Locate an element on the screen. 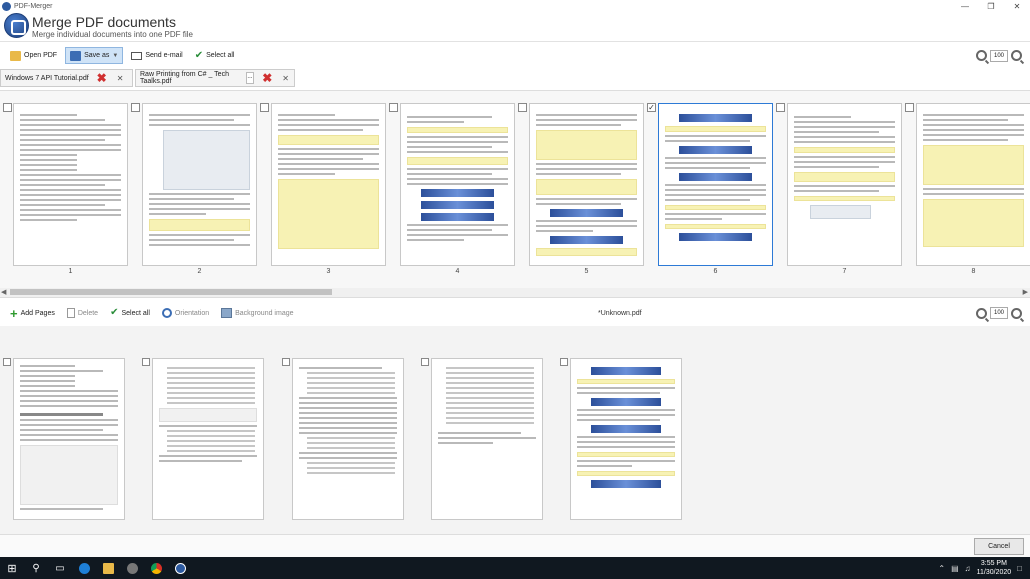  window-controls: — ❐ ✕ is located at coordinates (991, 6).